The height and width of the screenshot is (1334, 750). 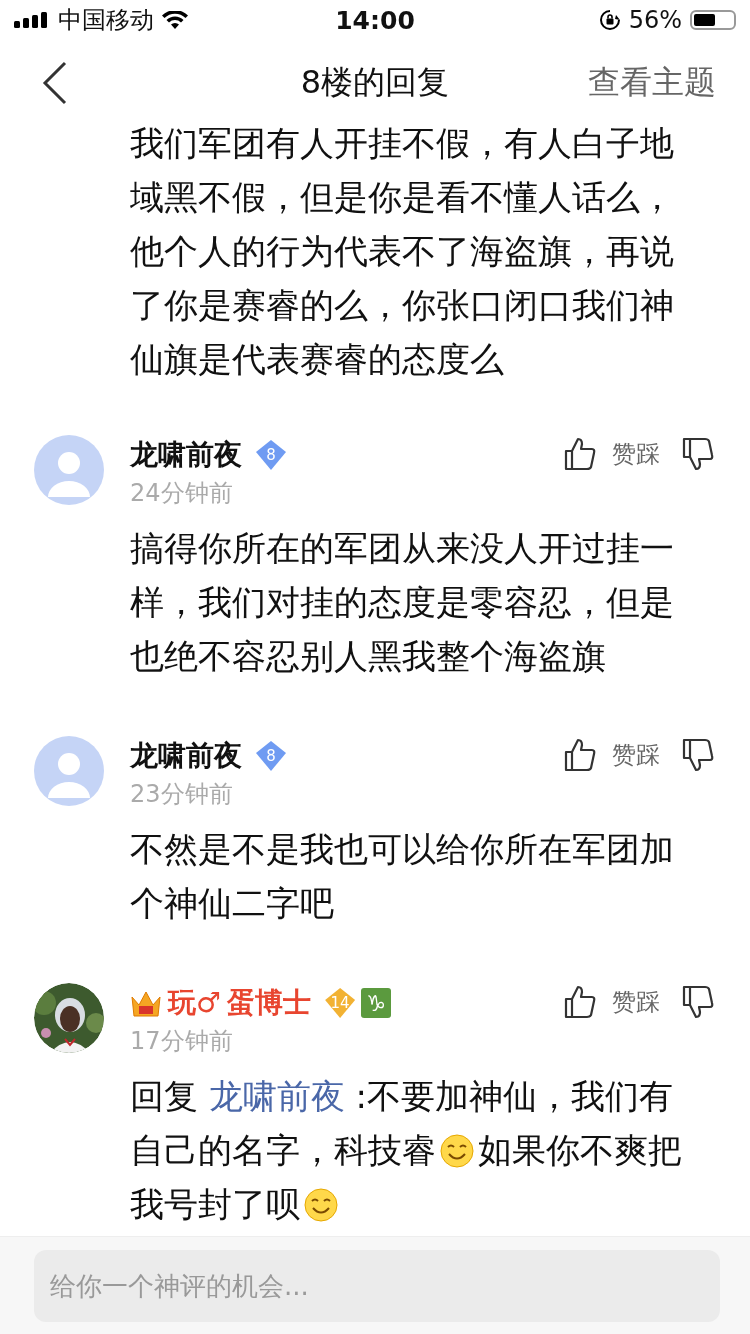 What do you see at coordinates (340, 1003) in the screenshot?
I see `level-badge: 14` at bounding box center [340, 1003].